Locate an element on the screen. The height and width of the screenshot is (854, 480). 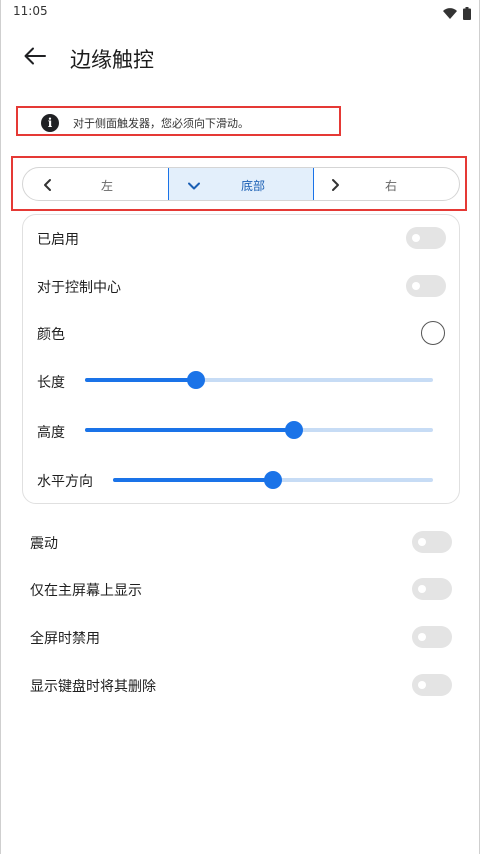
status-time: 11:05 is located at coordinates (30, 11).